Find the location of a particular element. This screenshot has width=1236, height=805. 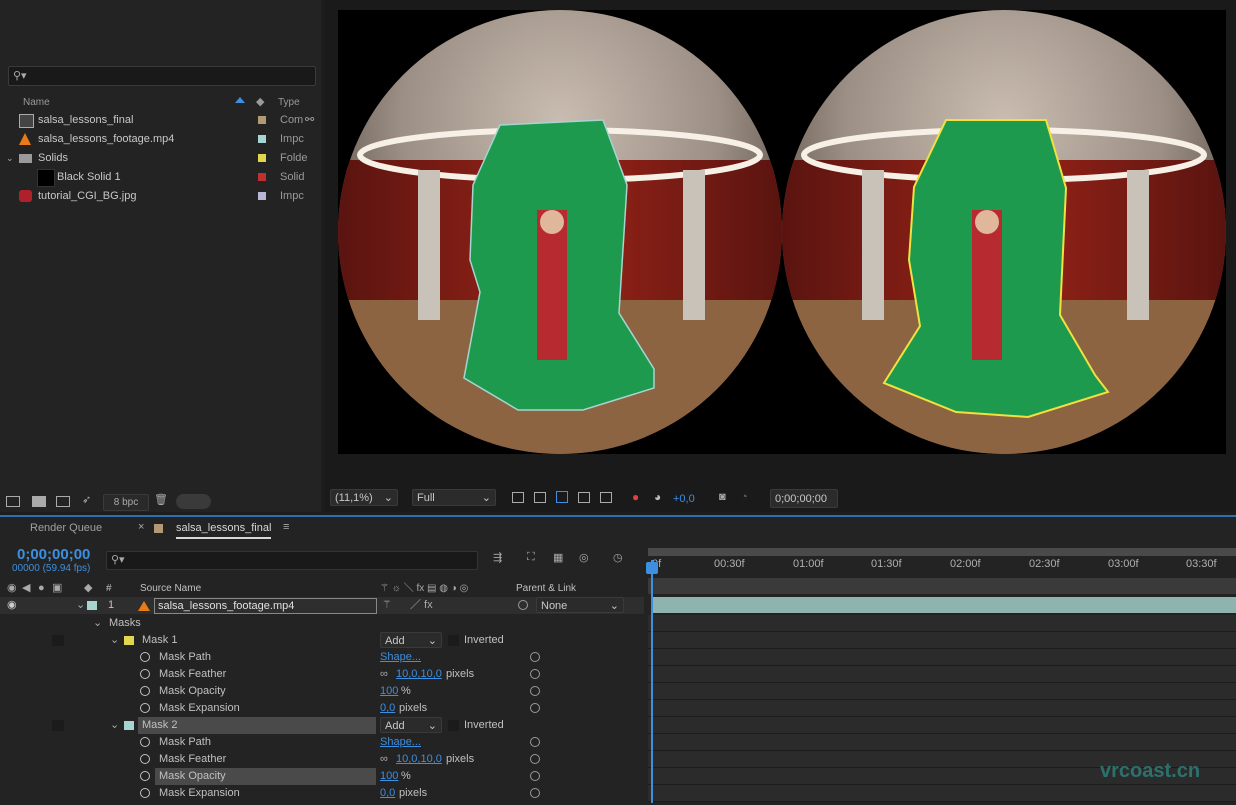

solo-icon: ● is located at coordinates (41, 588).